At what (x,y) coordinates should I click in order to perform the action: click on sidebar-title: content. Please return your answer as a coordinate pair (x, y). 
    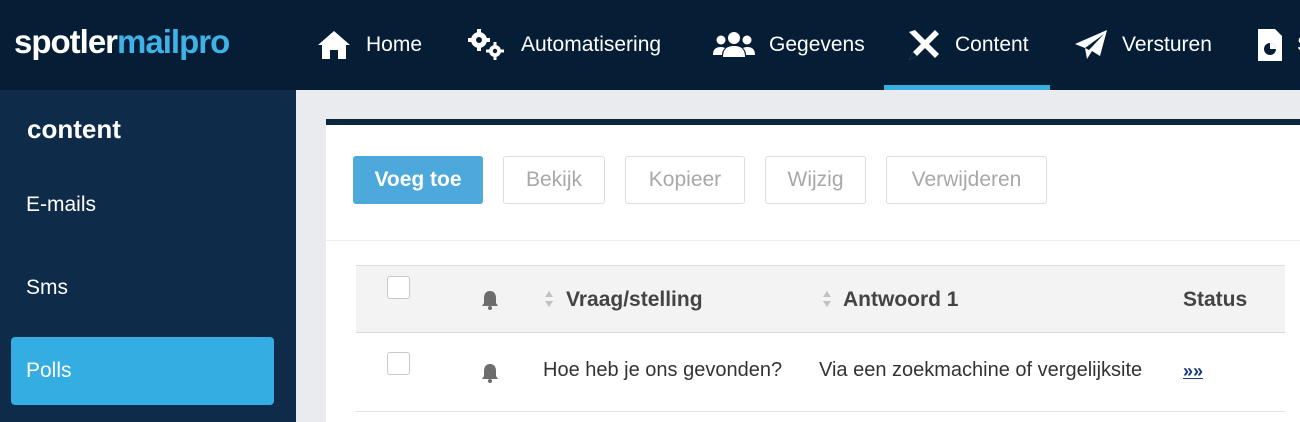
    Looking at the image, I should click on (74, 129).